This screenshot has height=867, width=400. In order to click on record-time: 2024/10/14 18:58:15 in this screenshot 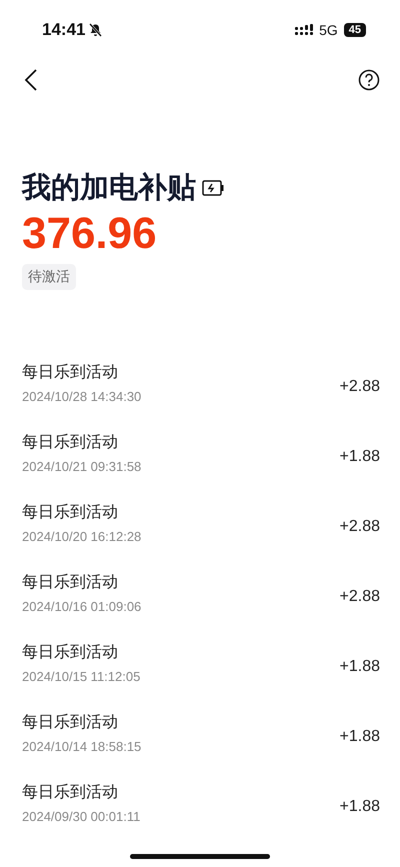, I will do `click(82, 746)`.